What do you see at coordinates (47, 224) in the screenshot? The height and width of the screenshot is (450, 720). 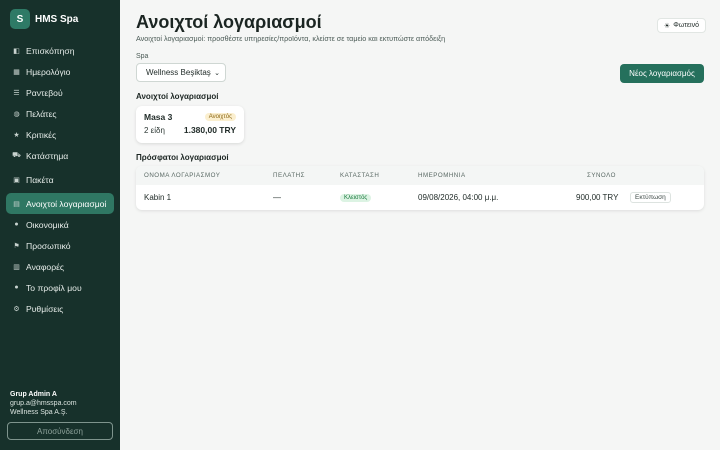 I see `sidebar-item-label: Οικονομικά` at bounding box center [47, 224].